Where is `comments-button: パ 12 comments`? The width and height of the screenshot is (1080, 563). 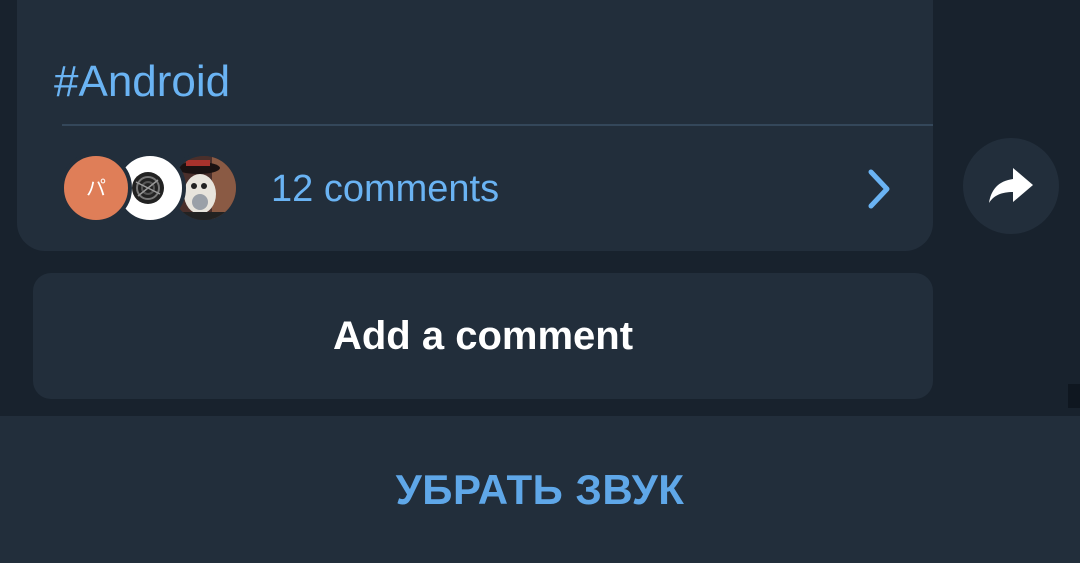 comments-button: パ 12 comments is located at coordinates (480, 189).